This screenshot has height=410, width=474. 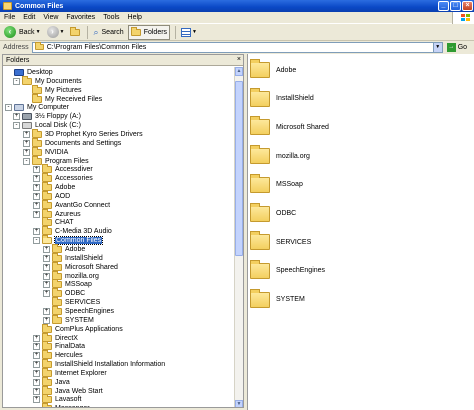 What do you see at coordinates (276, 184) in the screenshot?
I see `folder-item: MSSoap` at bounding box center [276, 184].